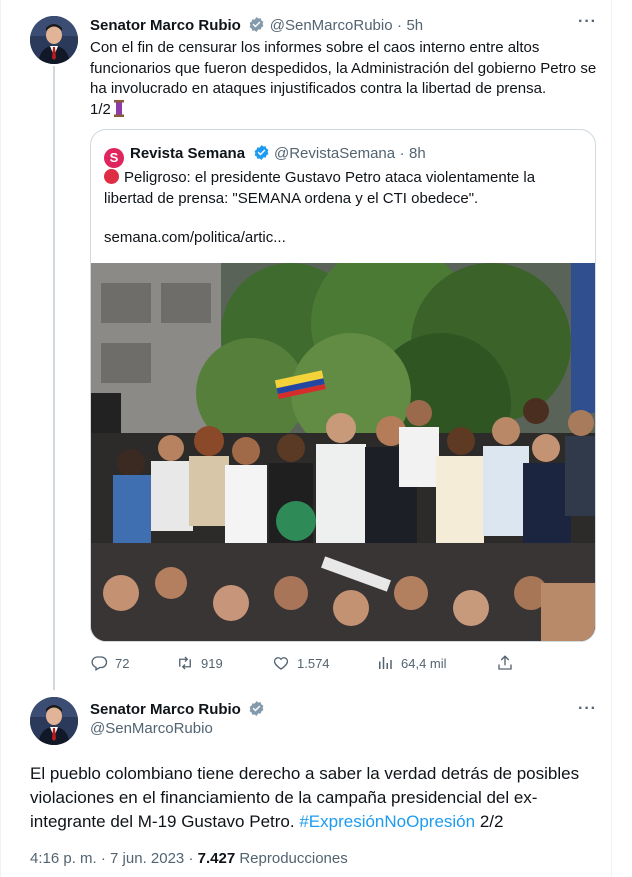 This screenshot has width=632, height=877. What do you see at coordinates (118, 108) in the screenshot?
I see `thread-emoji-icon` at bounding box center [118, 108].